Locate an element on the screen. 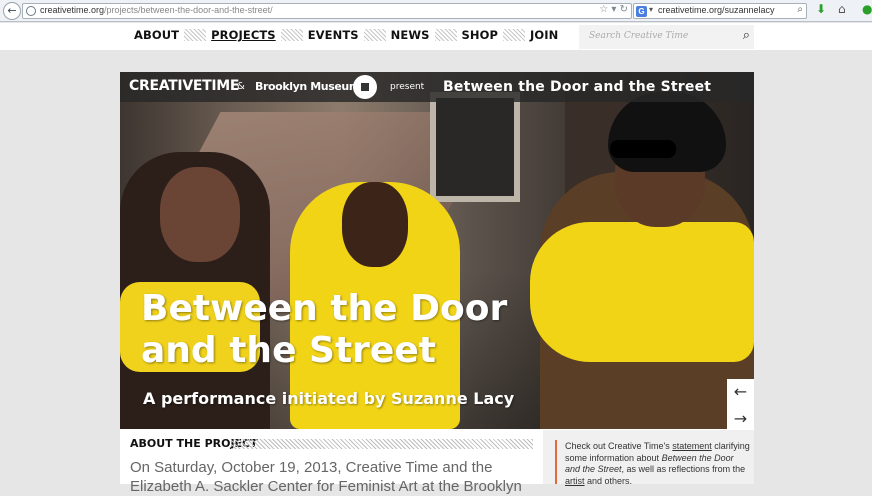 The image size is (872, 496). dropdown-icon: ▾ is located at coordinates (613, 9).